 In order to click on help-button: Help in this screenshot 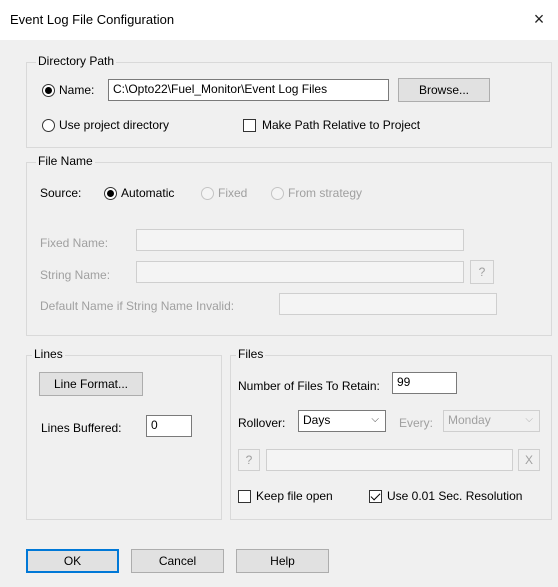, I will do `click(282, 561)`.